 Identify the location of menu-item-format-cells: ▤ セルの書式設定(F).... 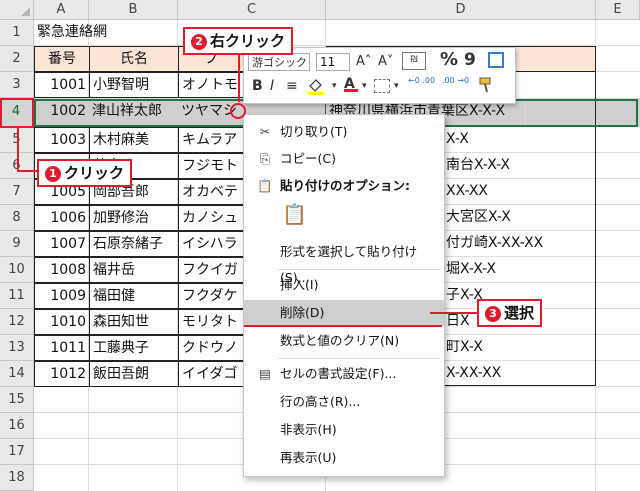
(344, 374).